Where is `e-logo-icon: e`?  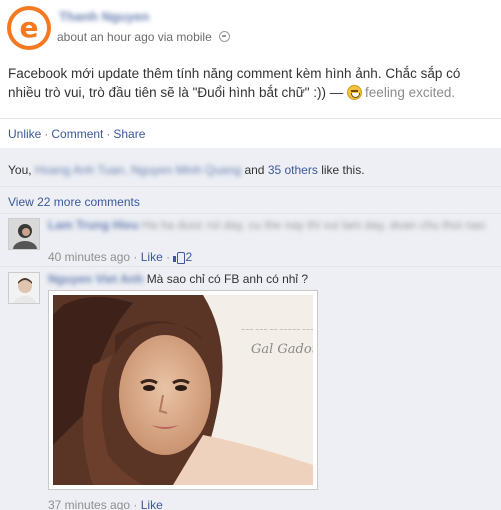
e-logo-icon: e is located at coordinates (29, 28).